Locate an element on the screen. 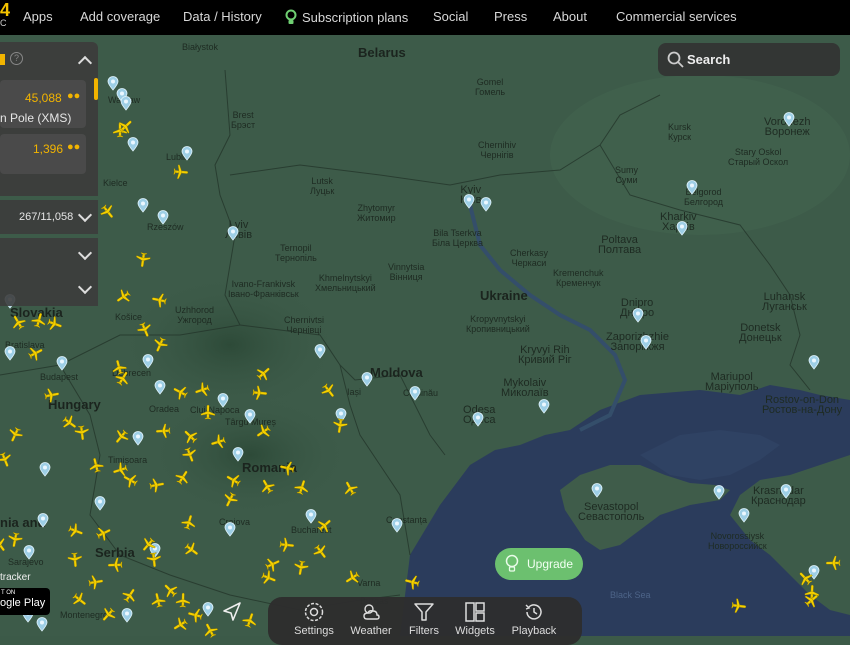  nav-commercial-services: Commercial services is located at coordinates (676, 16).